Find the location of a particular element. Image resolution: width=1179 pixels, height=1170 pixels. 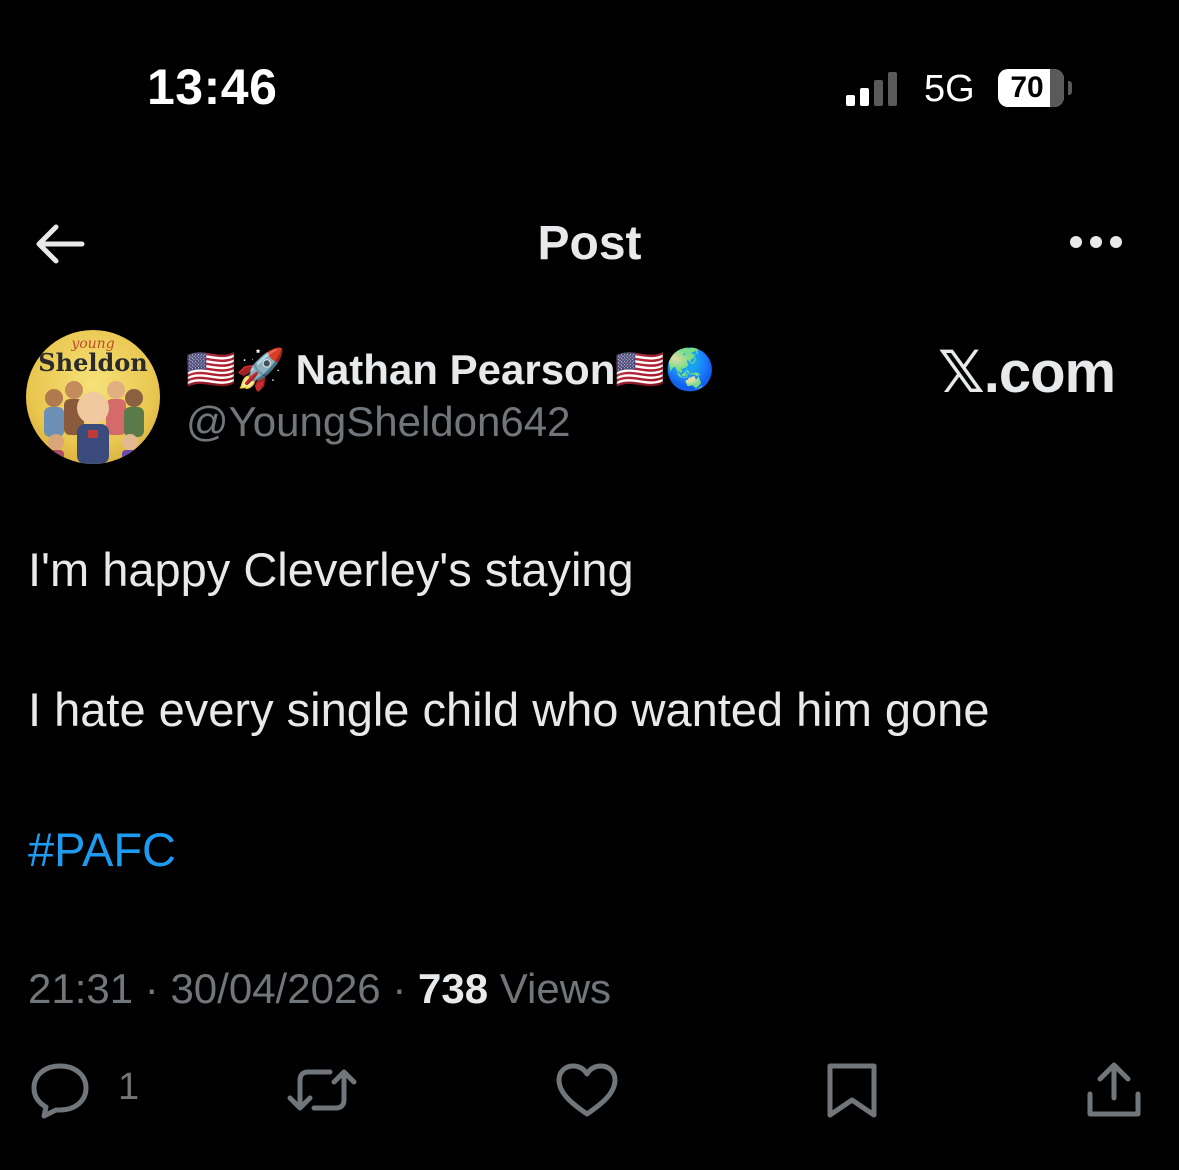

views-label: Views is located at coordinates (555, 988).